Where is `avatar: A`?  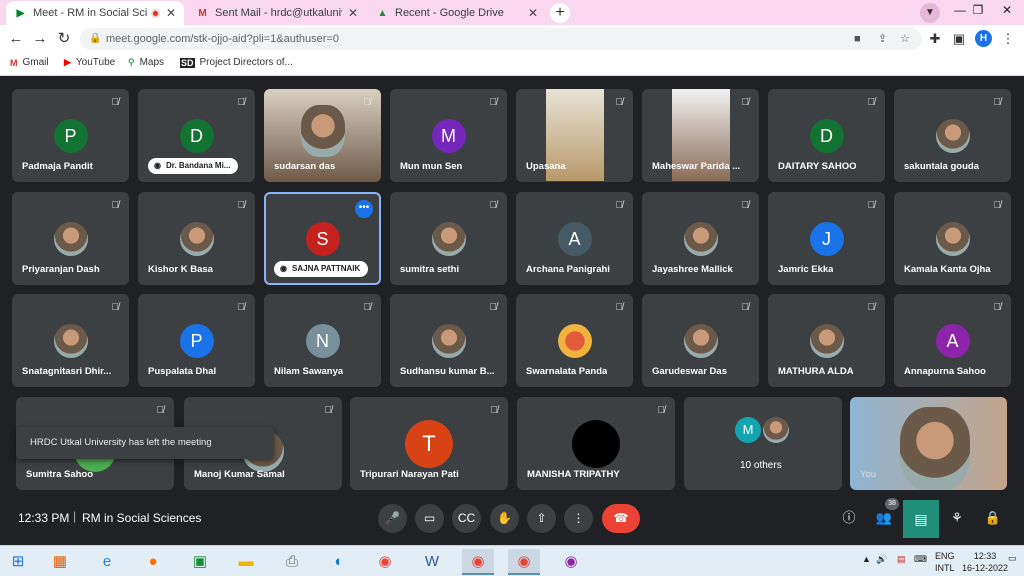 avatar: A is located at coordinates (952, 341).